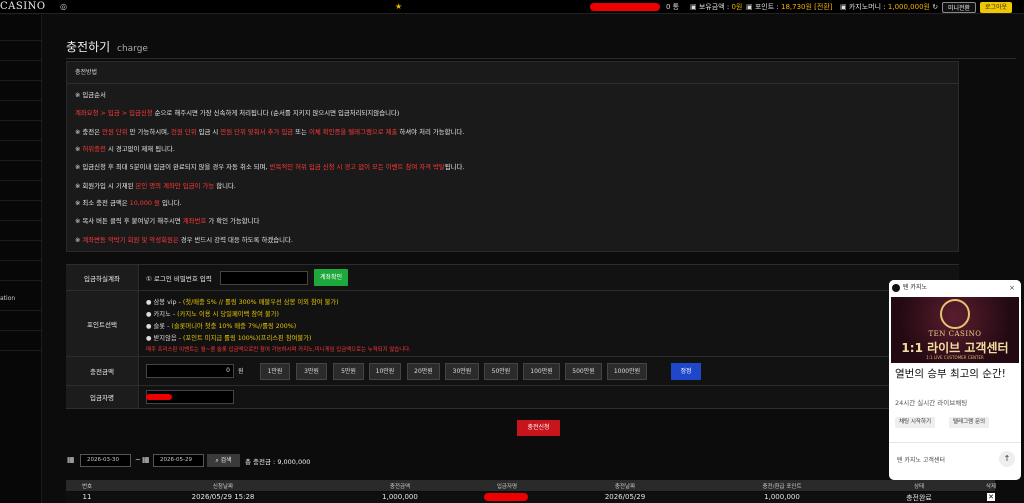 Image resolution: width=1024 pixels, height=503 pixels. Describe the element at coordinates (348, 371) in the screenshot. I see `amount-button-50k: 5만원` at that location.